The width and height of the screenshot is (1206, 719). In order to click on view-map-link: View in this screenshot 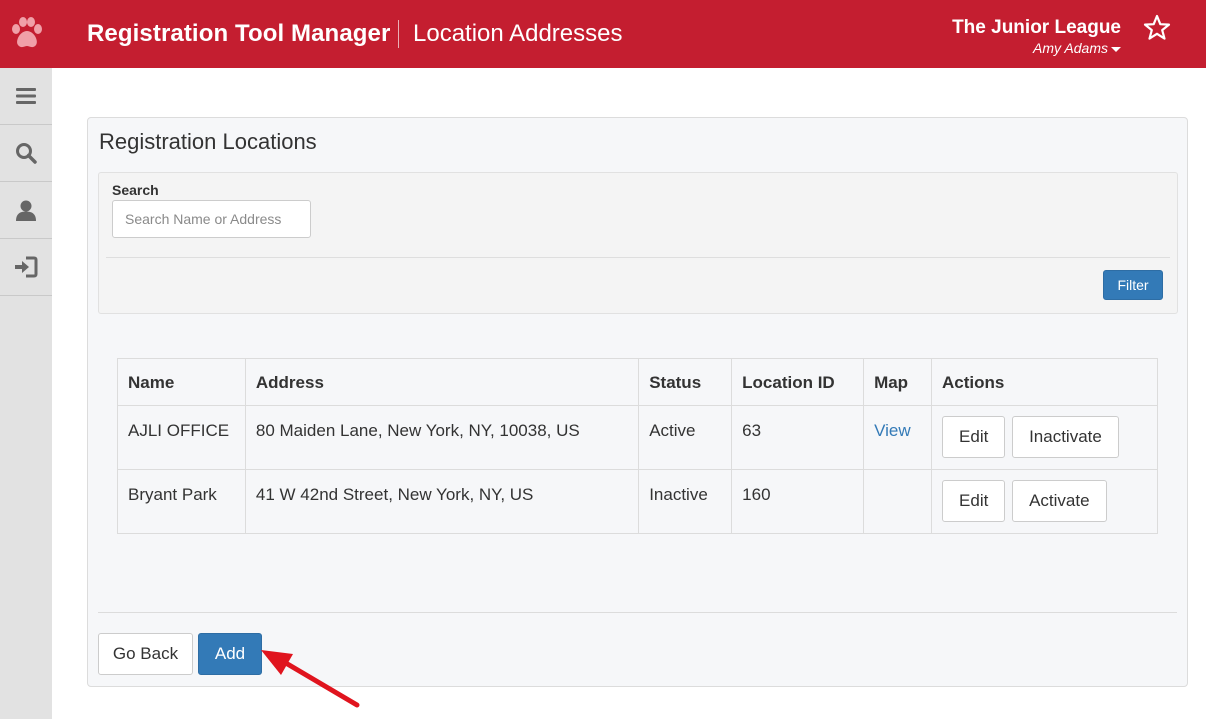, I will do `click(892, 430)`.